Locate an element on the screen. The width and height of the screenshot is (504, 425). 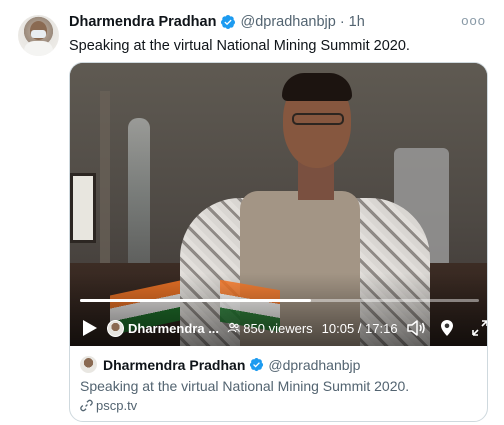
video-controls: Dharmendra ... 850 viewers 10:05 / 17:16 is located at coordinates (278, 328).